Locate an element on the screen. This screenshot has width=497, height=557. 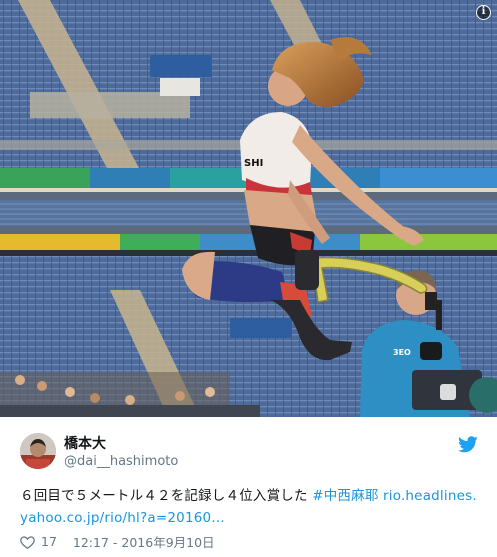
avatar-image is located at coordinates (38, 451).